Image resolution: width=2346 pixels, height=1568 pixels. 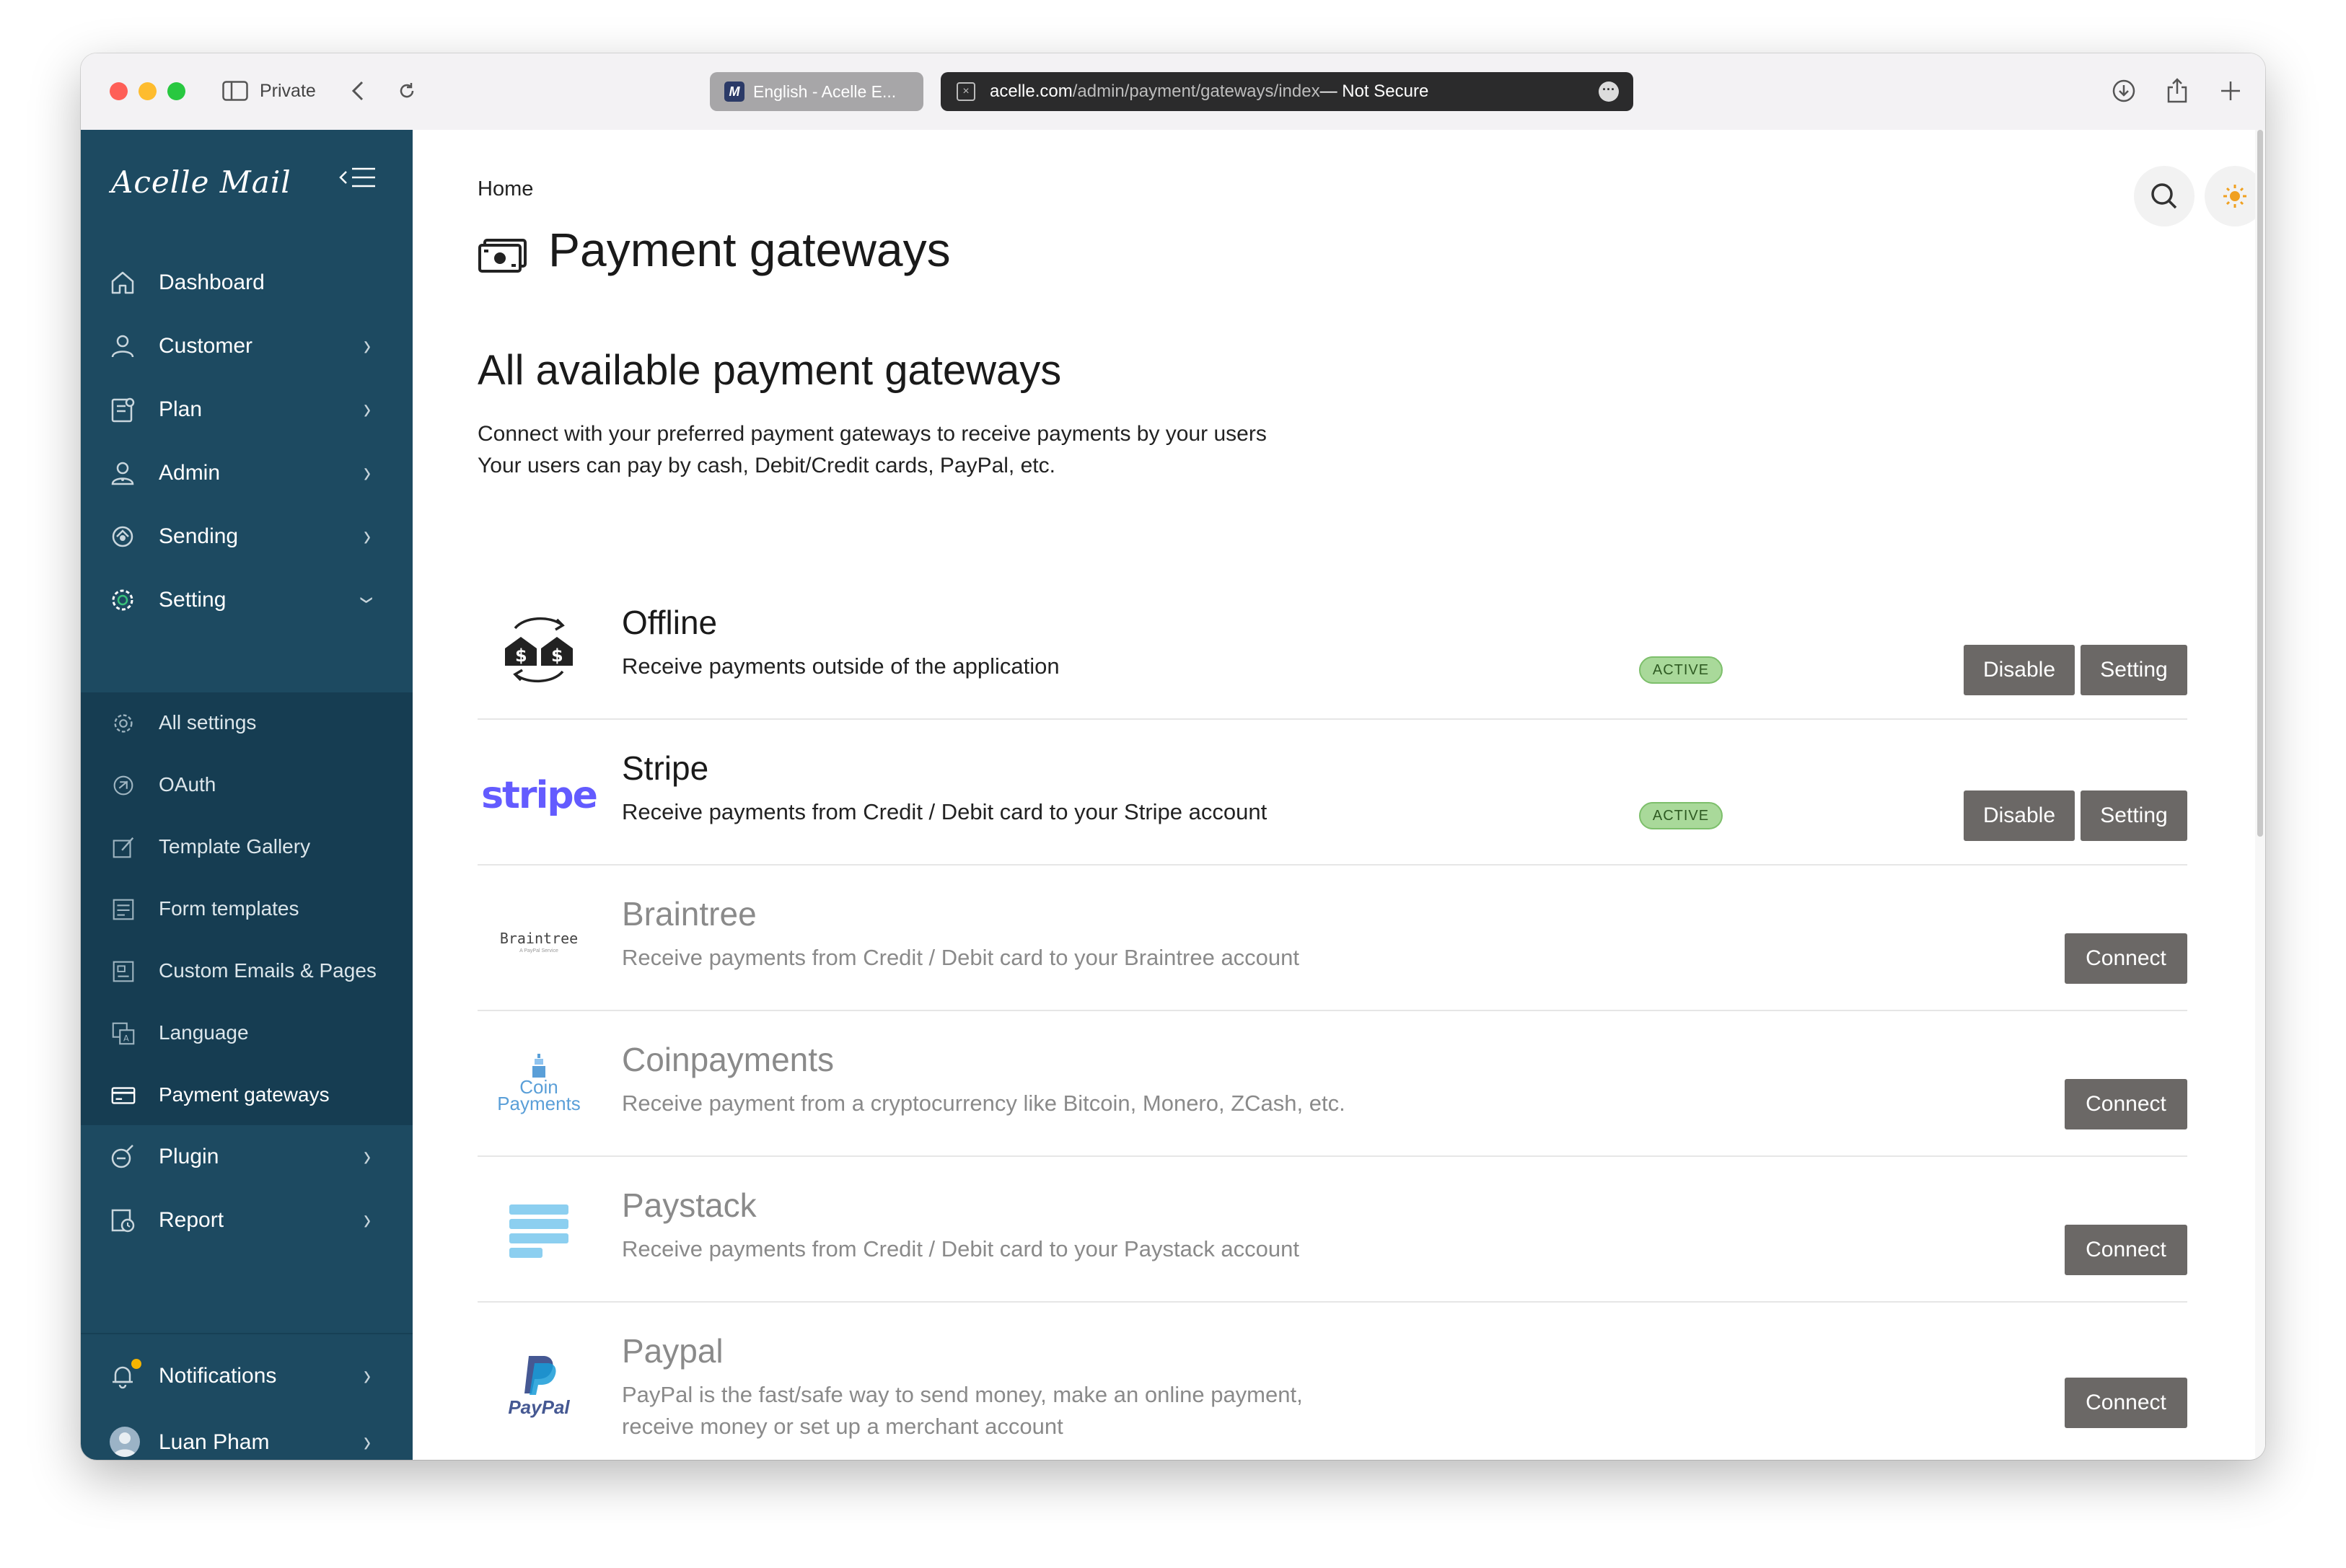 I want to click on sidebar-sub-label: OAuth, so click(x=188, y=784).